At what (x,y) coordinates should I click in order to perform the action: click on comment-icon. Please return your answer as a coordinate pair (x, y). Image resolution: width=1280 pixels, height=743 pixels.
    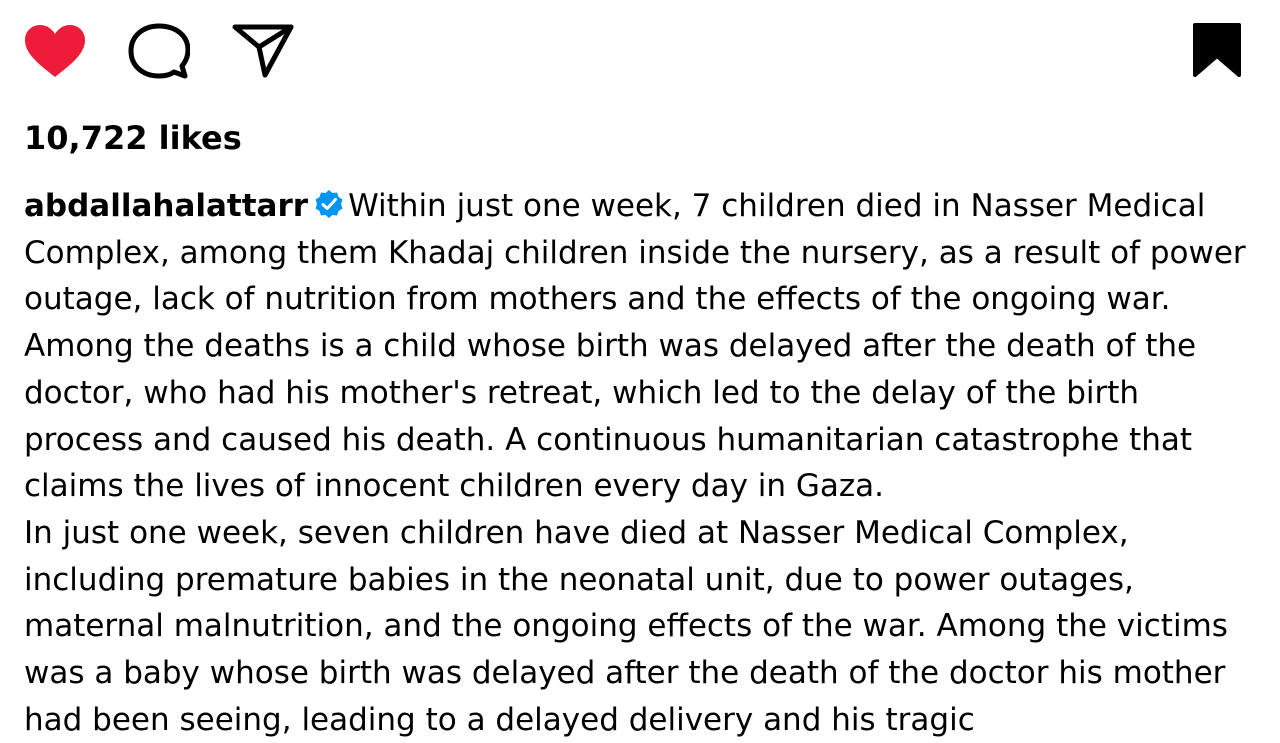
    Looking at the image, I should click on (159, 51).